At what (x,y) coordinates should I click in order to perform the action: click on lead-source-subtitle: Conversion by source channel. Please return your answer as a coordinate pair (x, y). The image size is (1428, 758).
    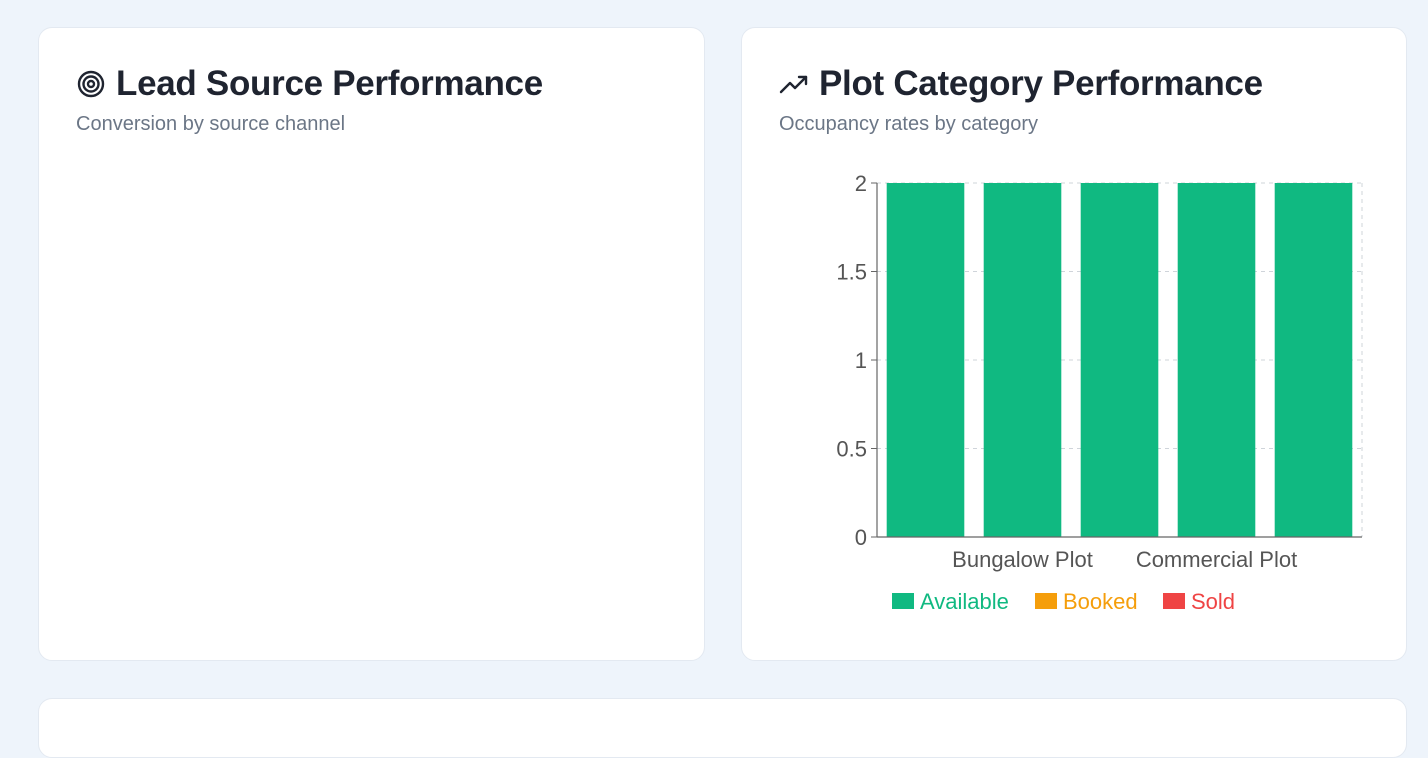
    Looking at the image, I should click on (211, 124).